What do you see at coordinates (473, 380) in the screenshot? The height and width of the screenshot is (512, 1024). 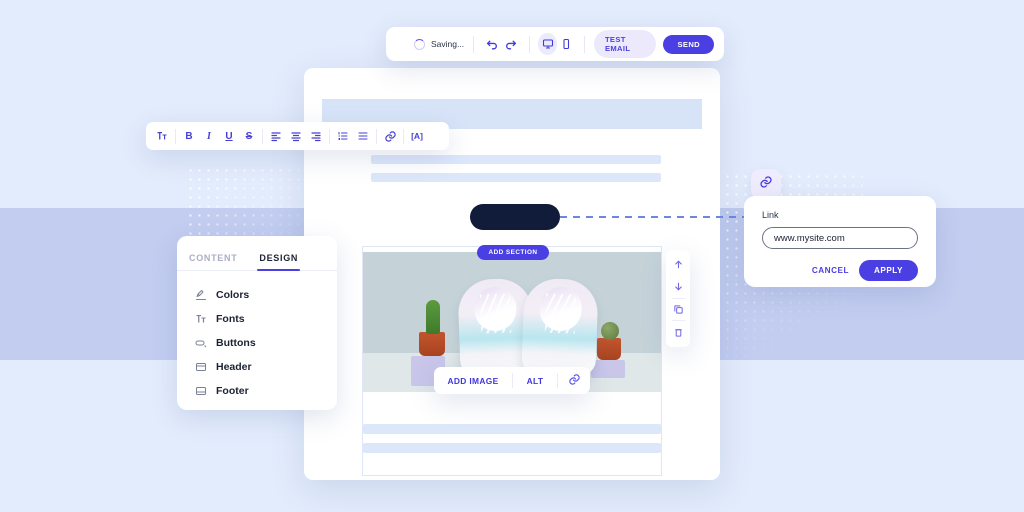 I see `add-image-button: ADD IMAGE` at bounding box center [473, 380].